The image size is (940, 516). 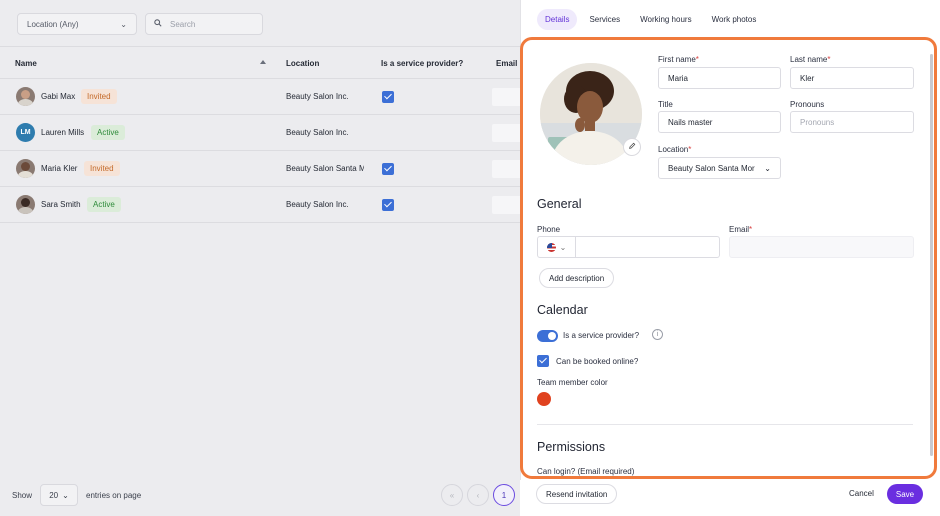 What do you see at coordinates (549, 229) in the screenshot?
I see `phone-label: Phone` at bounding box center [549, 229].